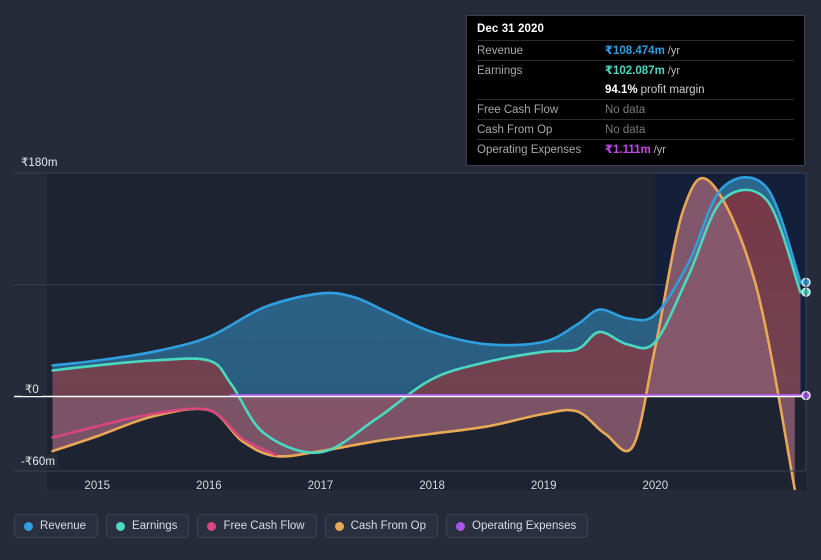 This screenshot has width=821, height=560. I want to click on tooltip-row: Operating Expenses ₹1.111m/yr, so click(635, 149).